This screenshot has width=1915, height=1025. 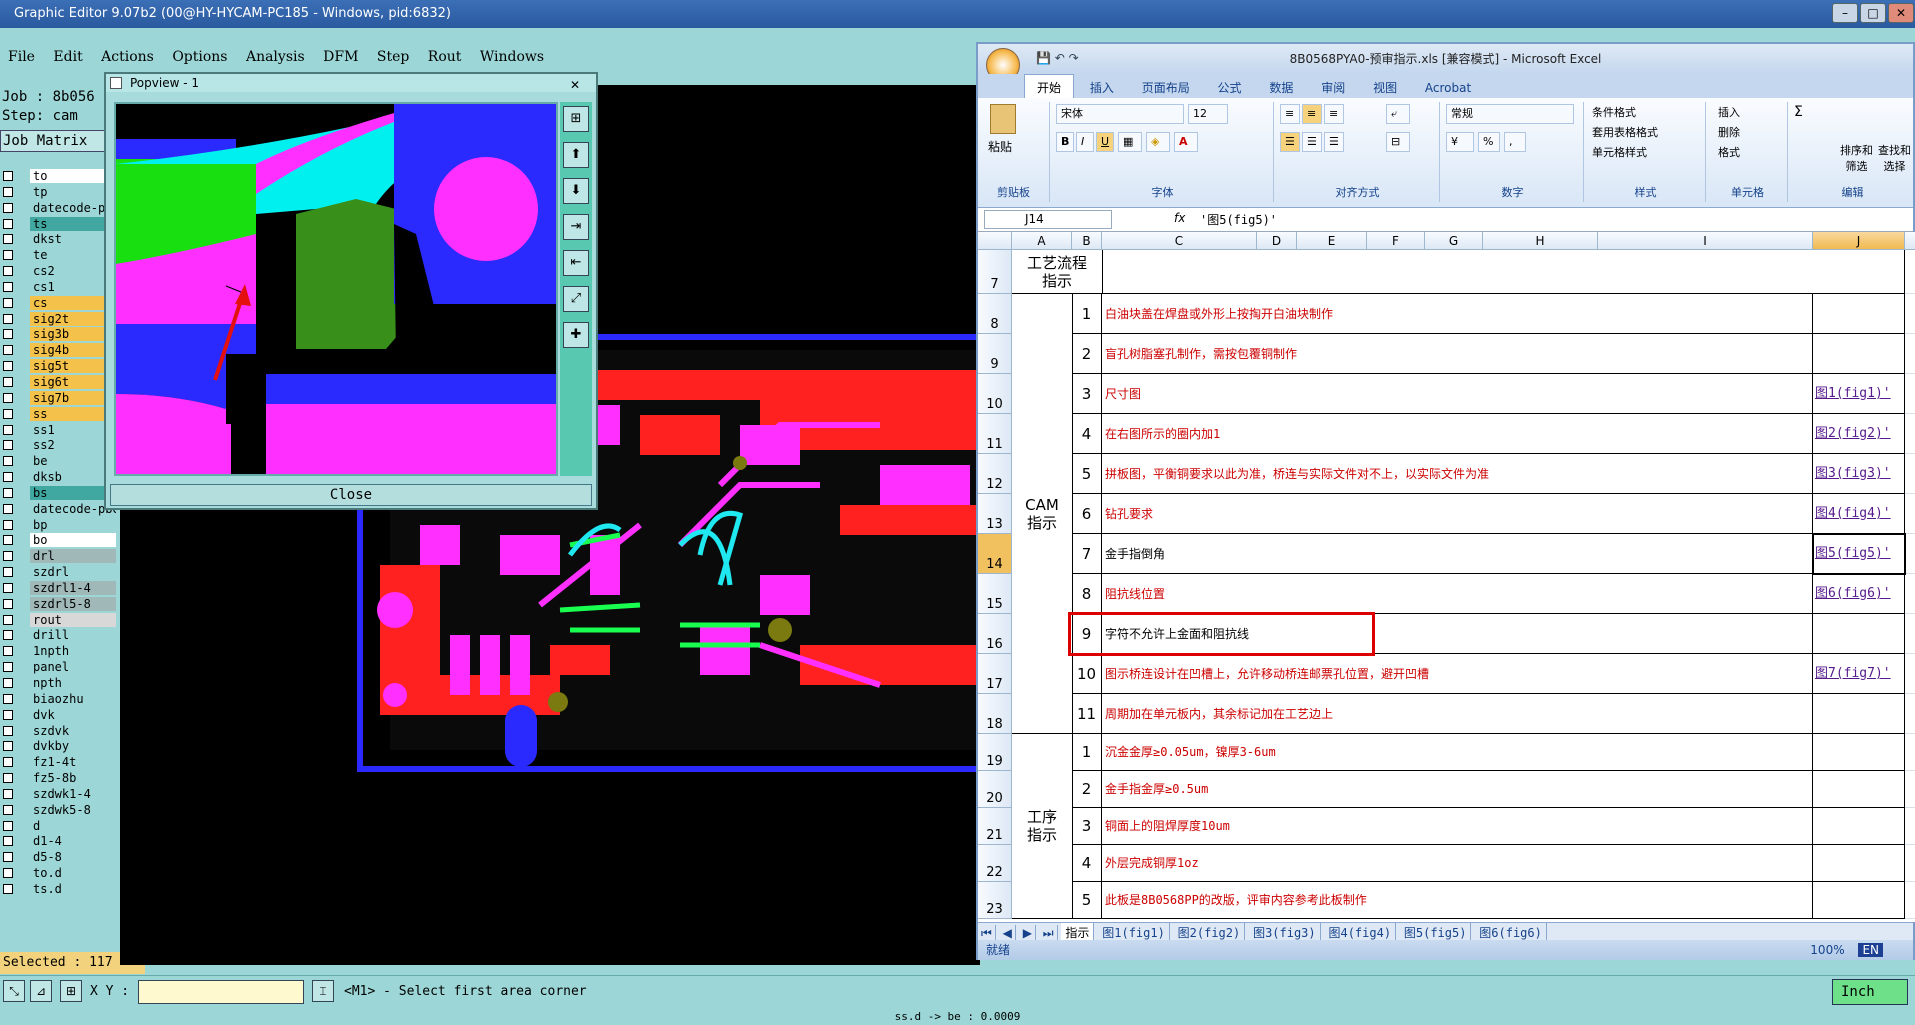 I want to click on align-right-icon: ☰, so click(x=1334, y=142).